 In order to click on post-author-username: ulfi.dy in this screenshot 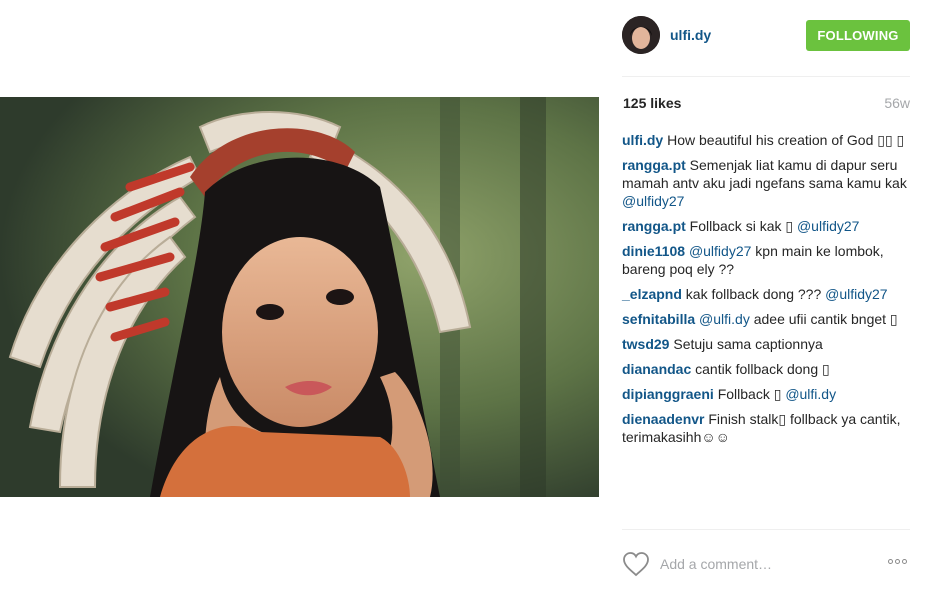, I will do `click(690, 35)`.